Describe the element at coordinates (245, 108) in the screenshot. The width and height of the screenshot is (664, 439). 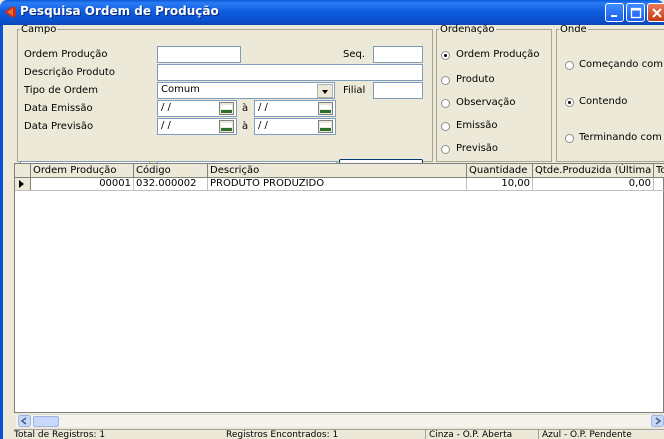
I see `data-emissao-a-label: à` at that location.